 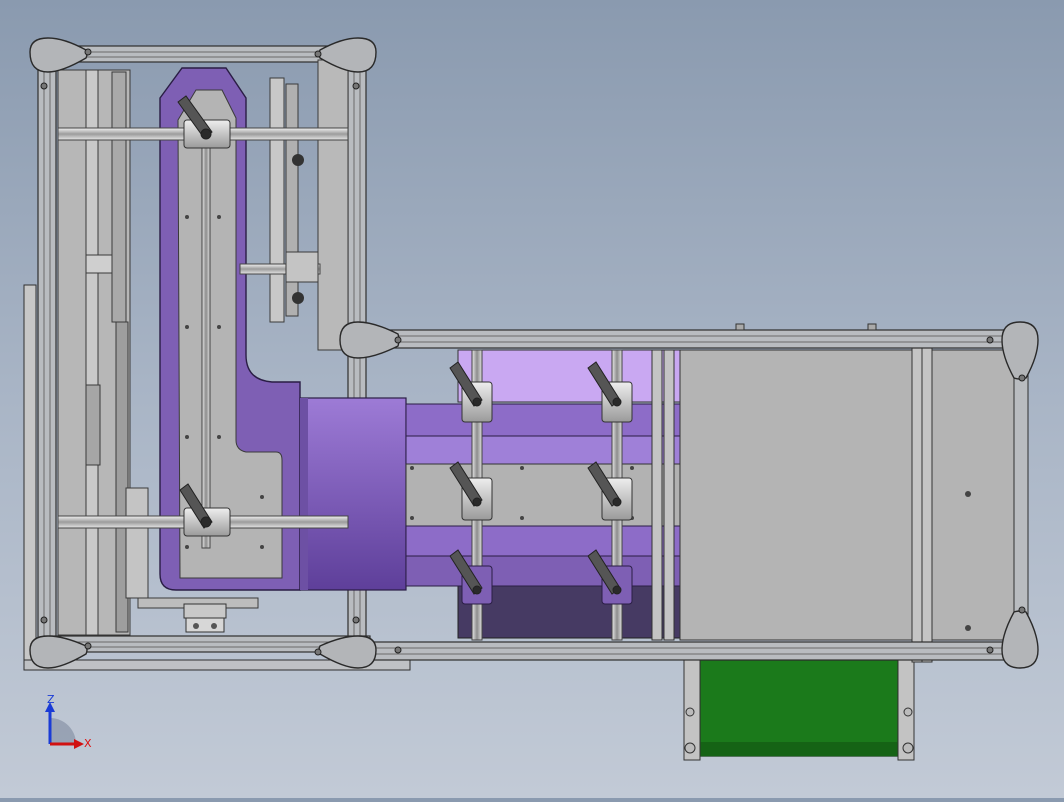 What do you see at coordinates (30, 477) in the screenshot?
I see `side-rail` at bounding box center [30, 477].